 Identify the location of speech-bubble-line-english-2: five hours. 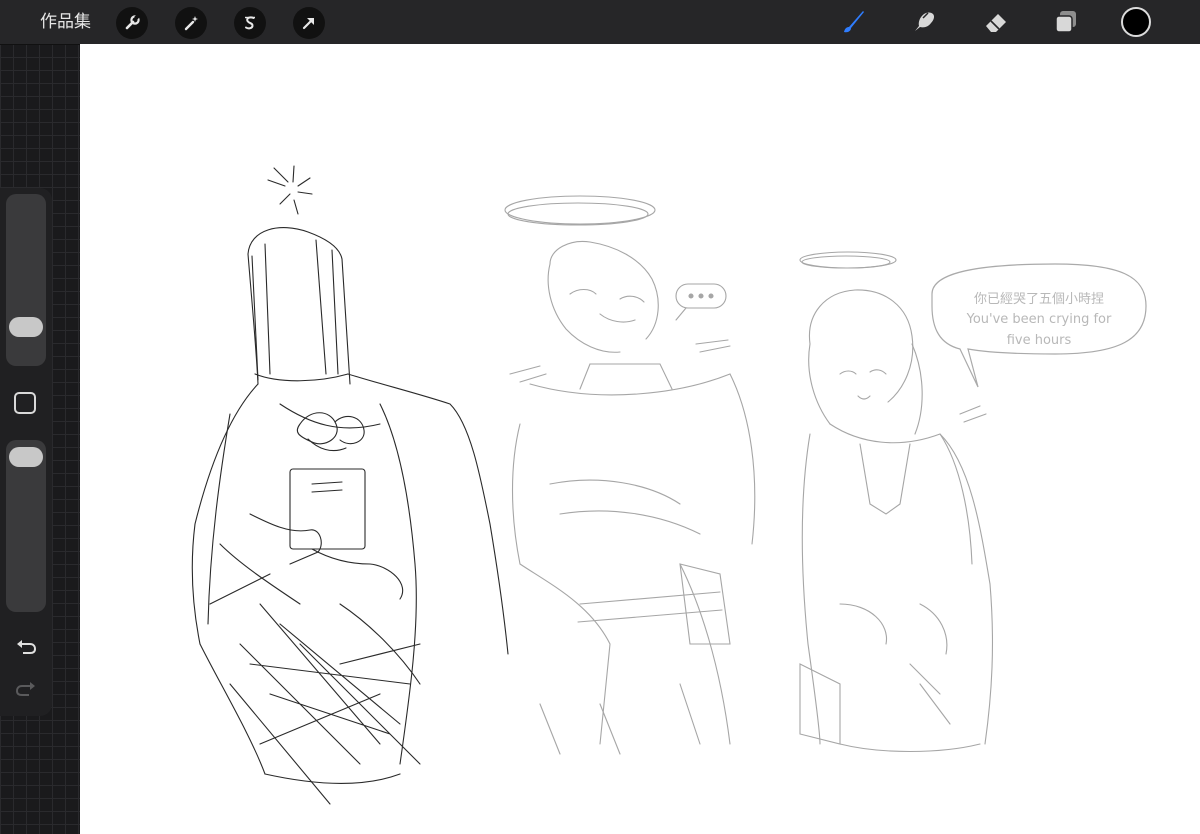
(1039, 340).